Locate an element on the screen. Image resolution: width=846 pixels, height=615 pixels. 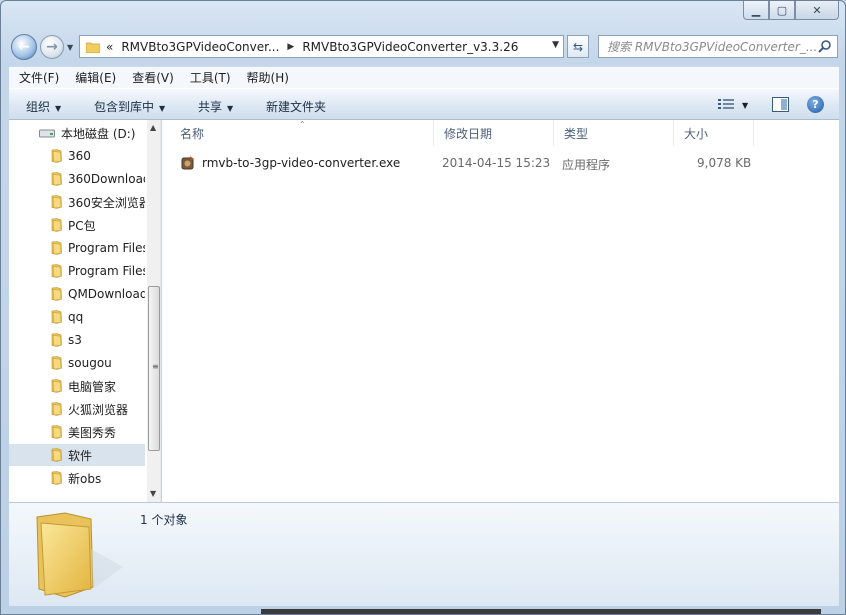
tree-item-label: PC包 is located at coordinates (82, 225).